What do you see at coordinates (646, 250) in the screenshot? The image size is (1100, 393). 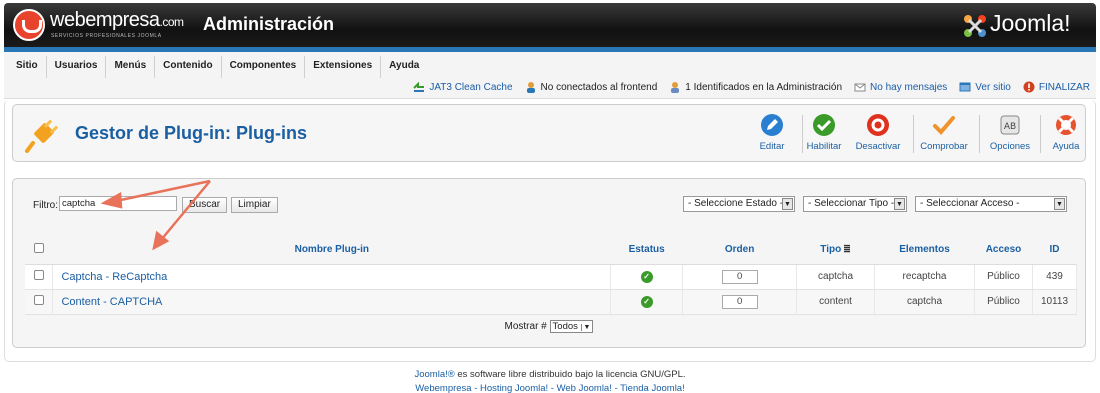 I see `col-header-status: Estatus` at bounding box center [646, 250].